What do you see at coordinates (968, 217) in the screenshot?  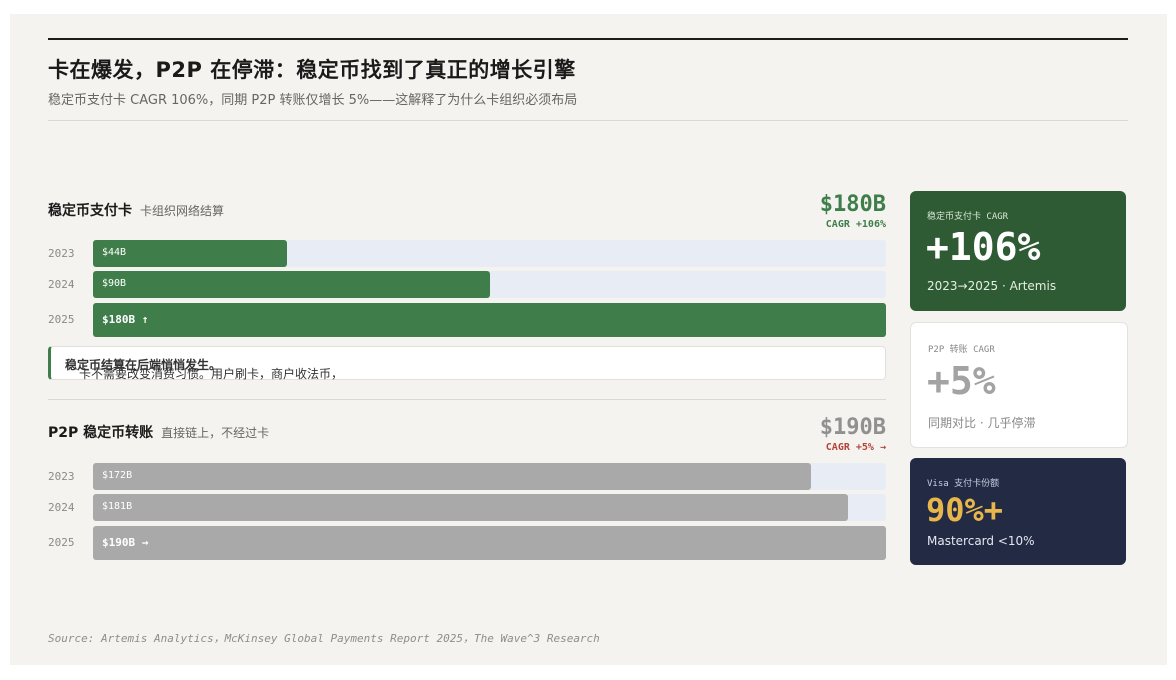 I see `stat-label: 稳定币支付卡 CAGR` at bounding box center [968, 217].